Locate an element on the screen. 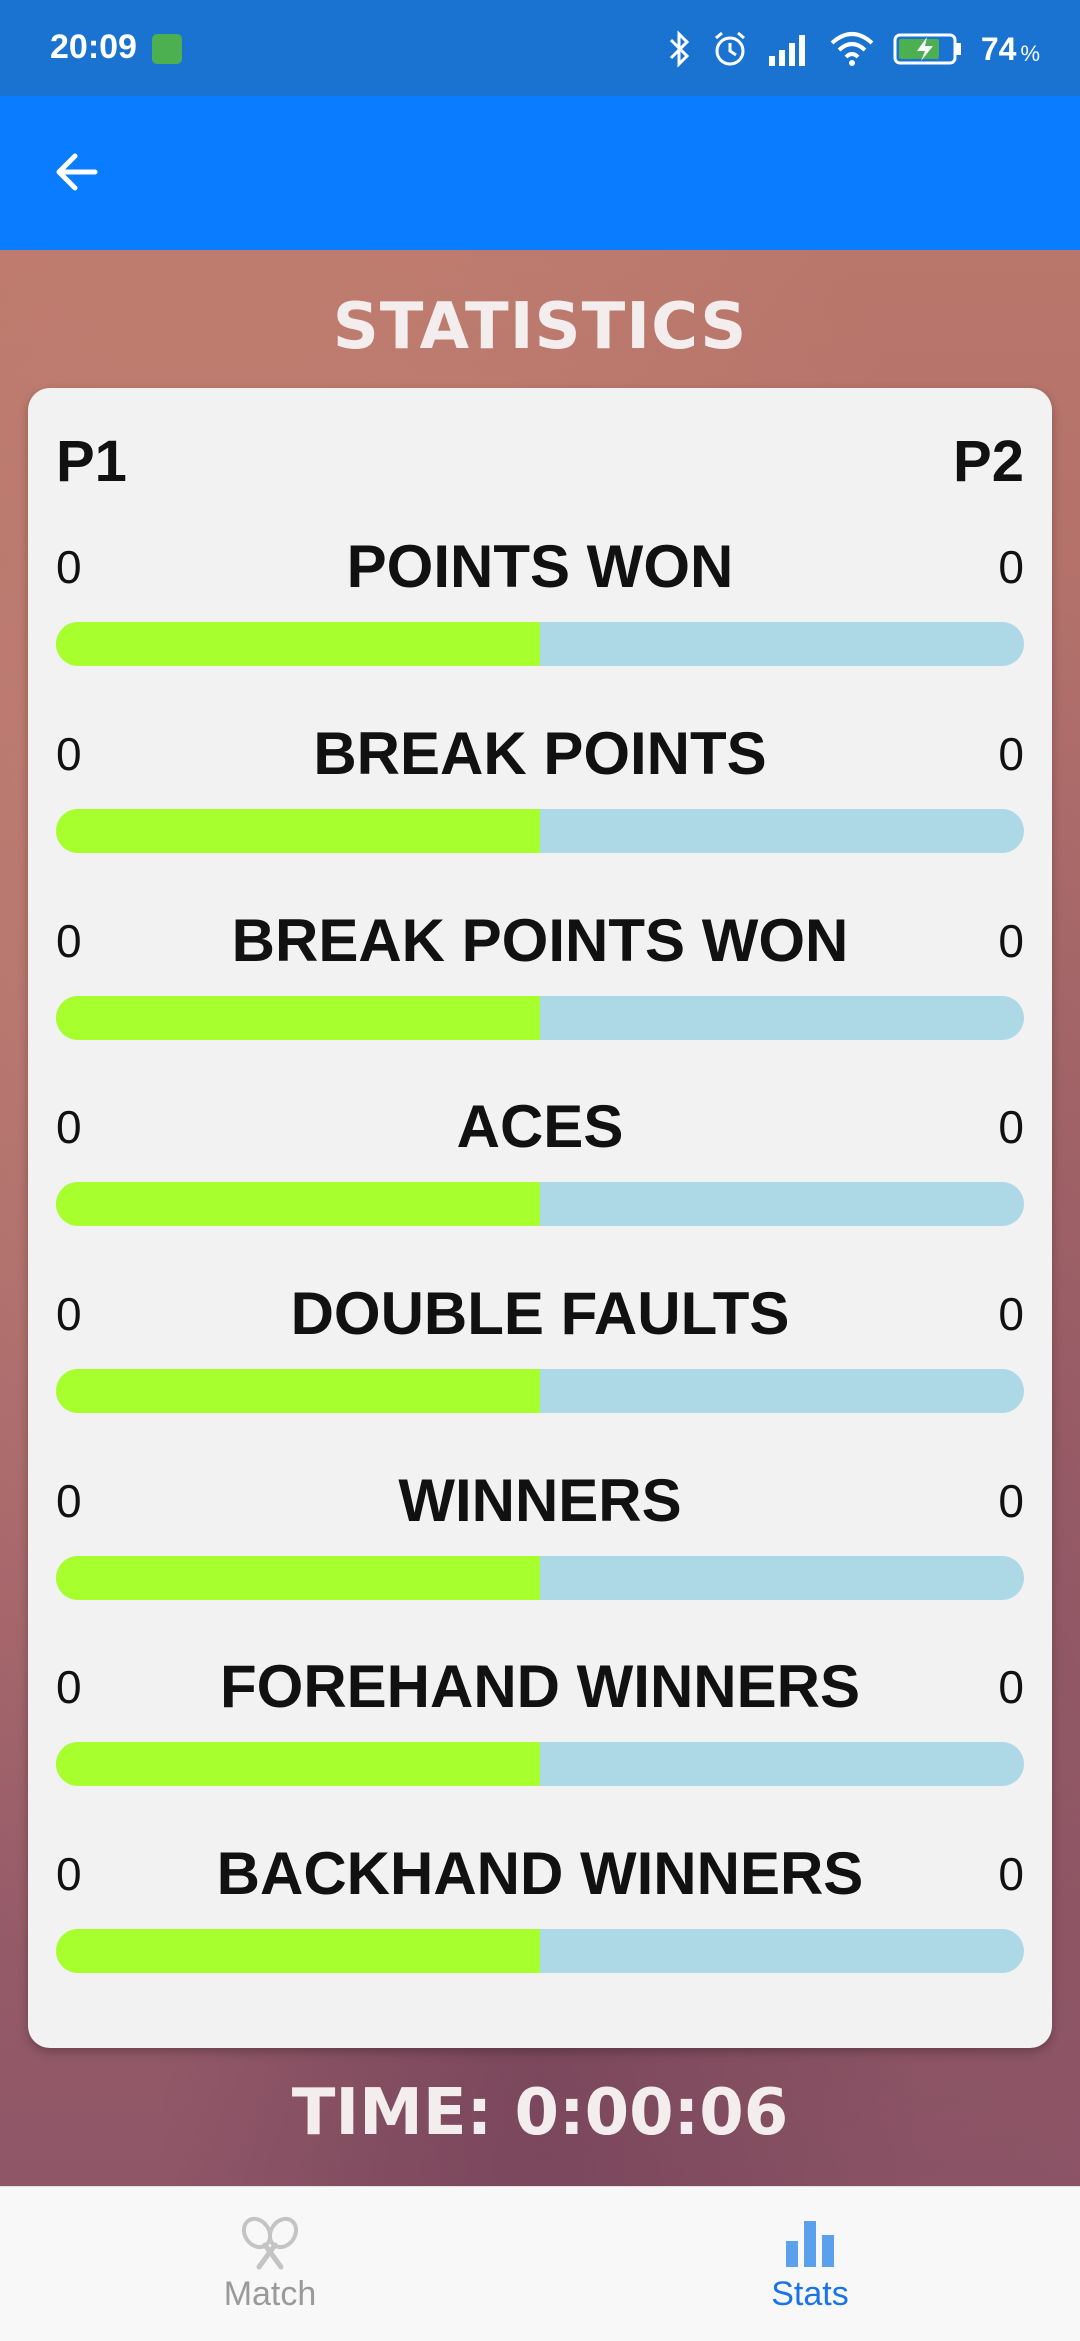  match-timer: TIME: 0:00:06 is located at coordinates (540, 2113).